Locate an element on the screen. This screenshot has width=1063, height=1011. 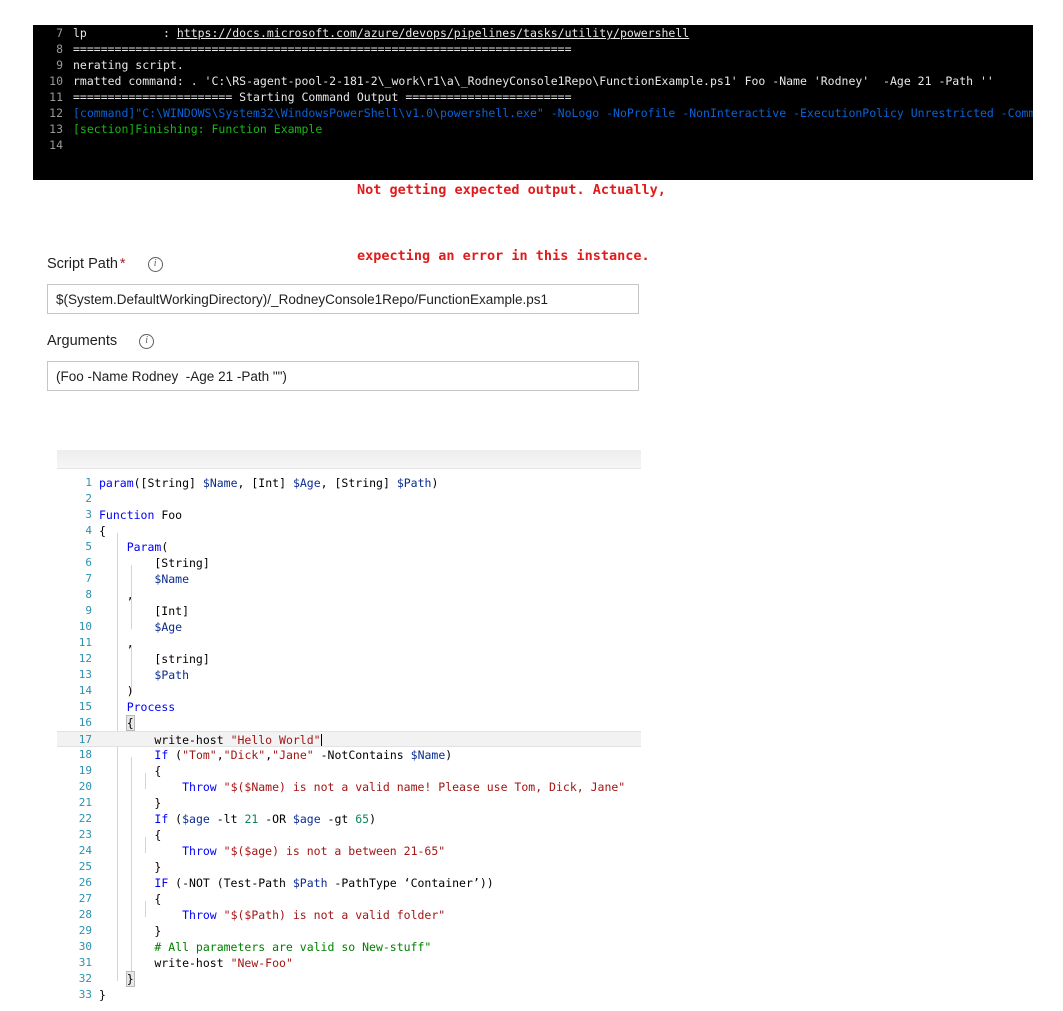
code-line-text: Process is located at coordinates (370, 707).